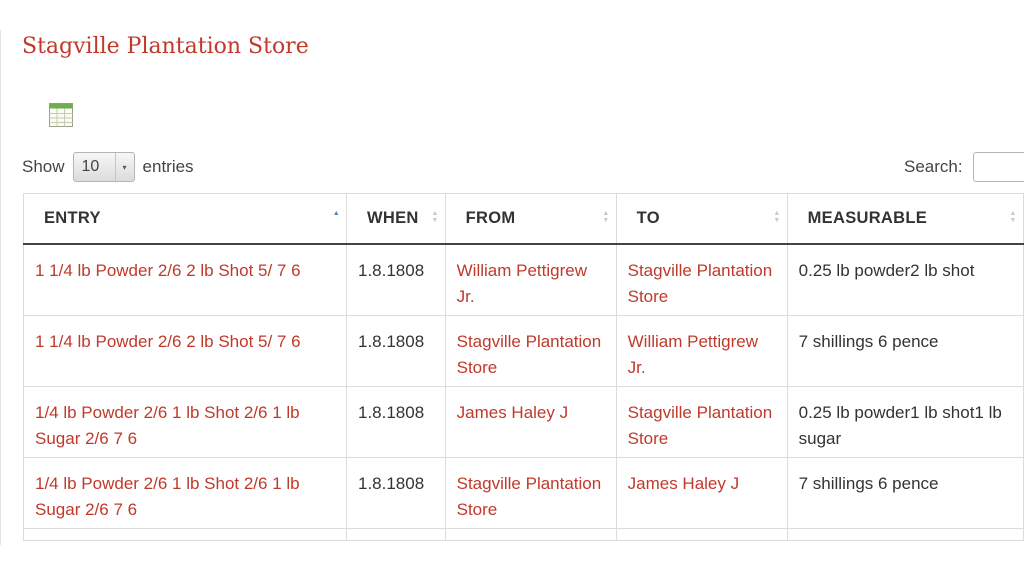  Describe the element at coordinates (701, 219) in the screenshot. I see `column-header-to: TO ▲ ▼` at that location.